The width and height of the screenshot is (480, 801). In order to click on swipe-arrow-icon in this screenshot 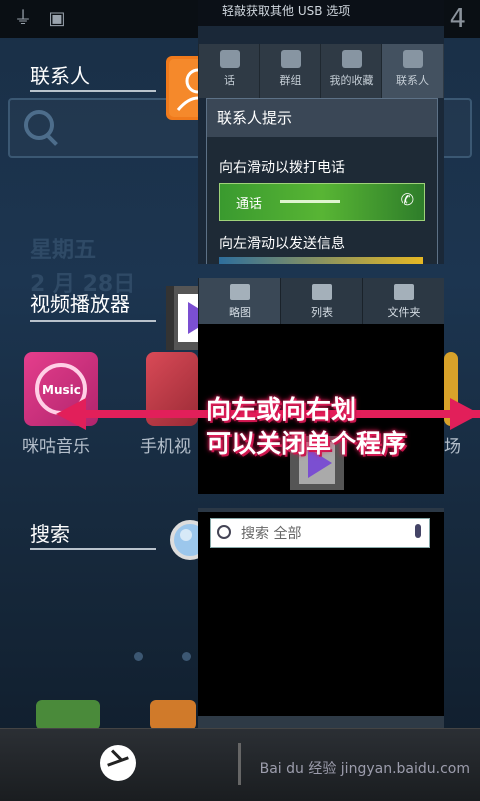, I will do `click(310, 201)`.